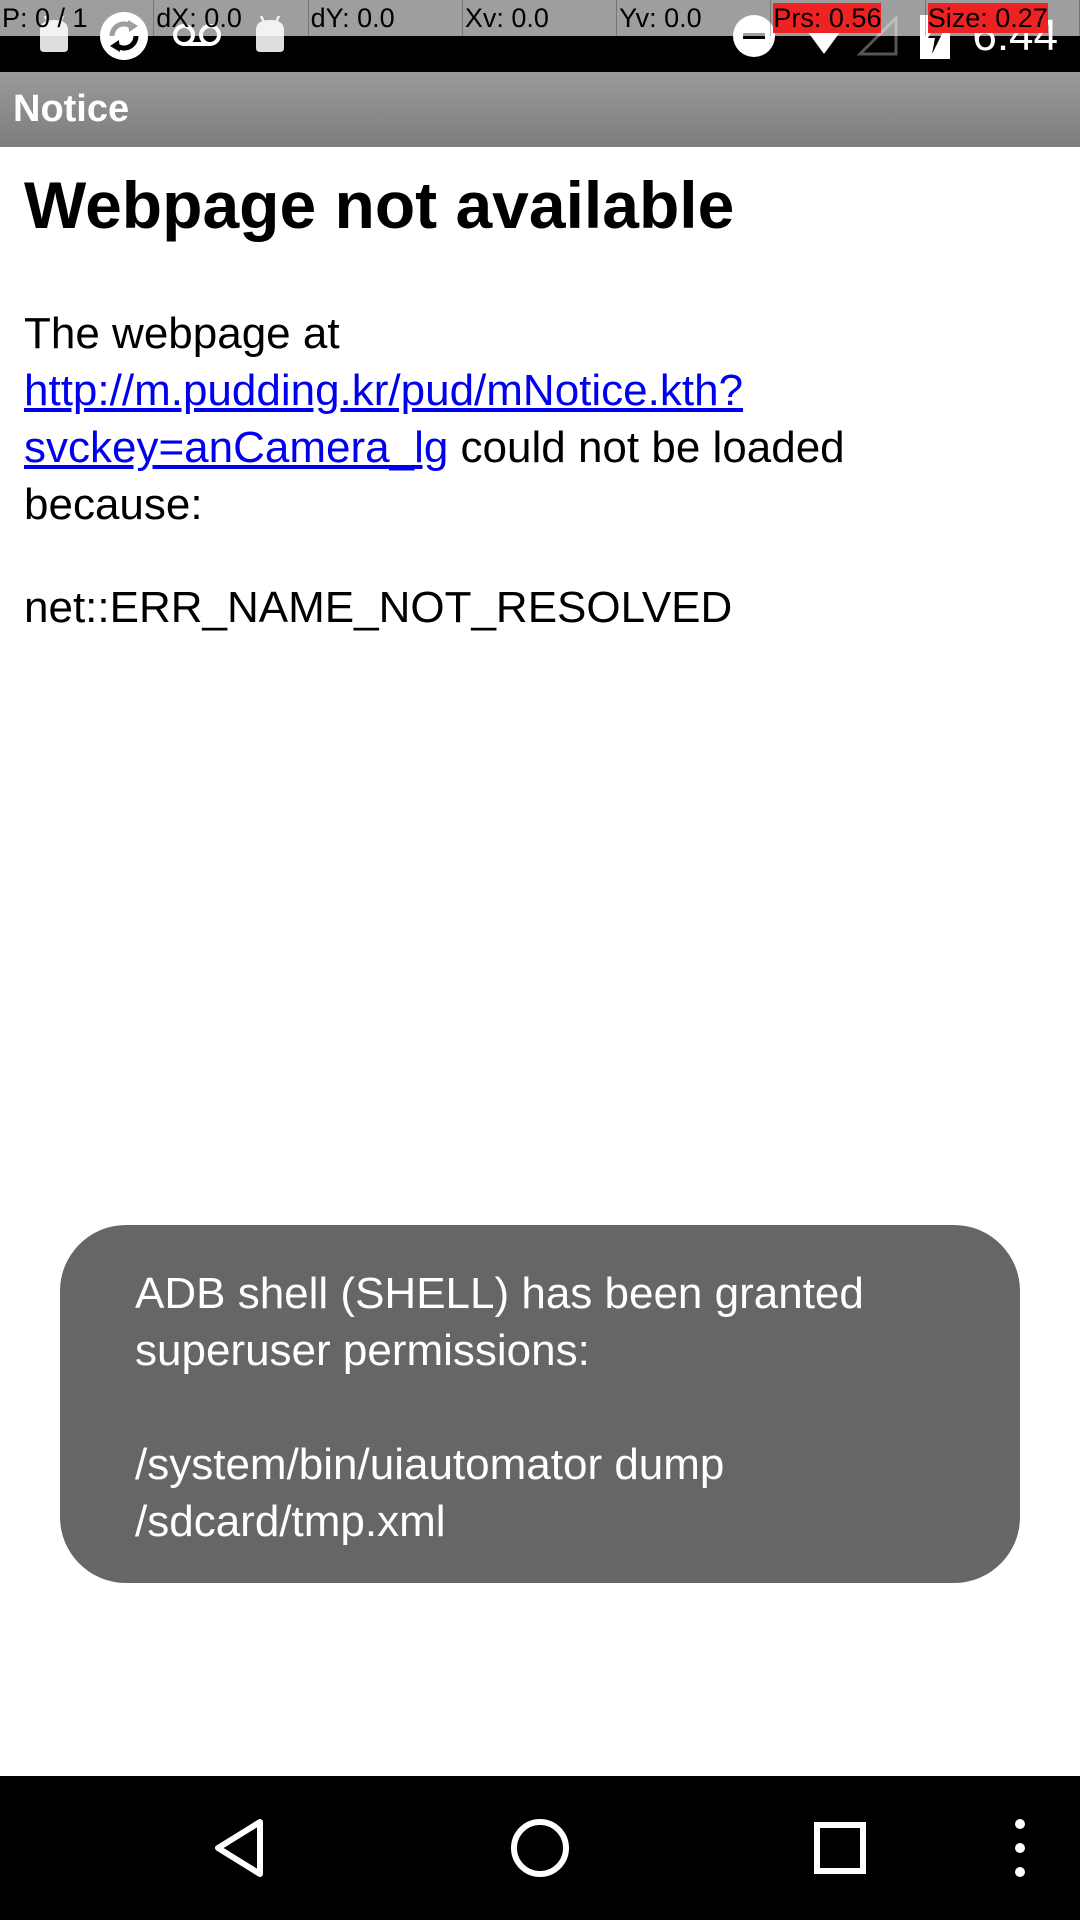 Image resolution: width=1080 pixels, height=1920 pixels. I want to click on home-icon, so click(540, 1848).